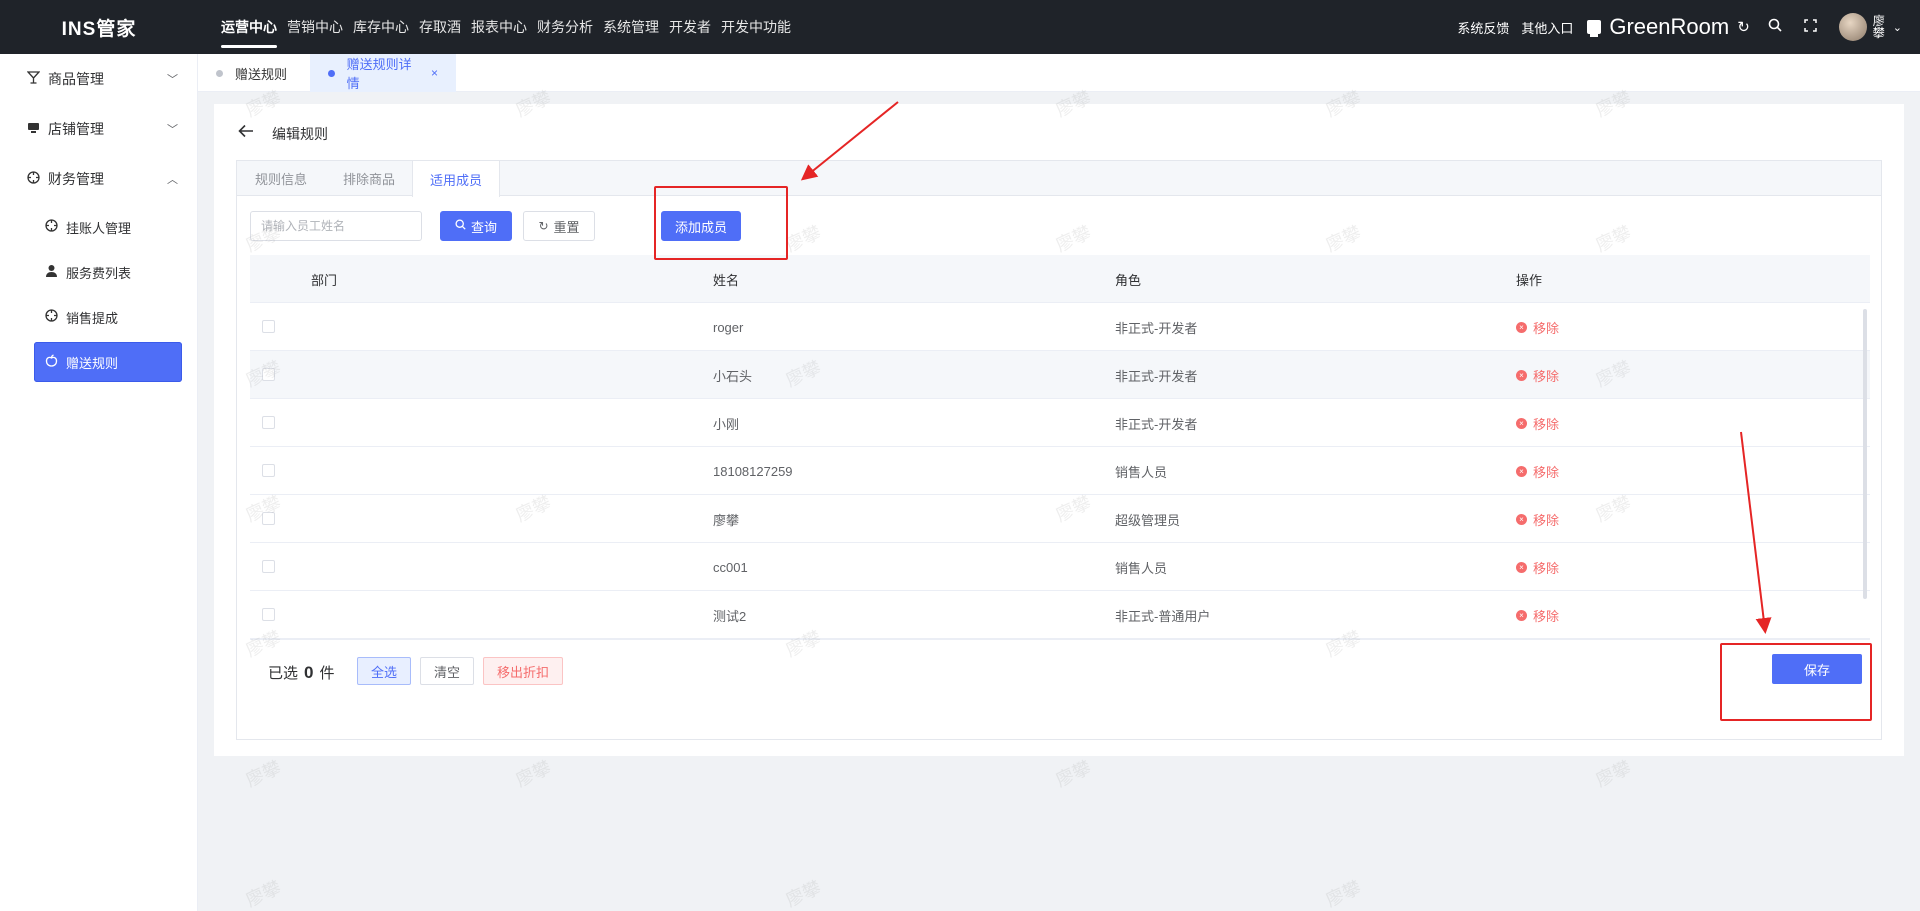 The width and height of the screenshot is (1920, 911). Describe the element at coordinates (33, 79) in the screenshot. I see `cocktail-icon` at that location.